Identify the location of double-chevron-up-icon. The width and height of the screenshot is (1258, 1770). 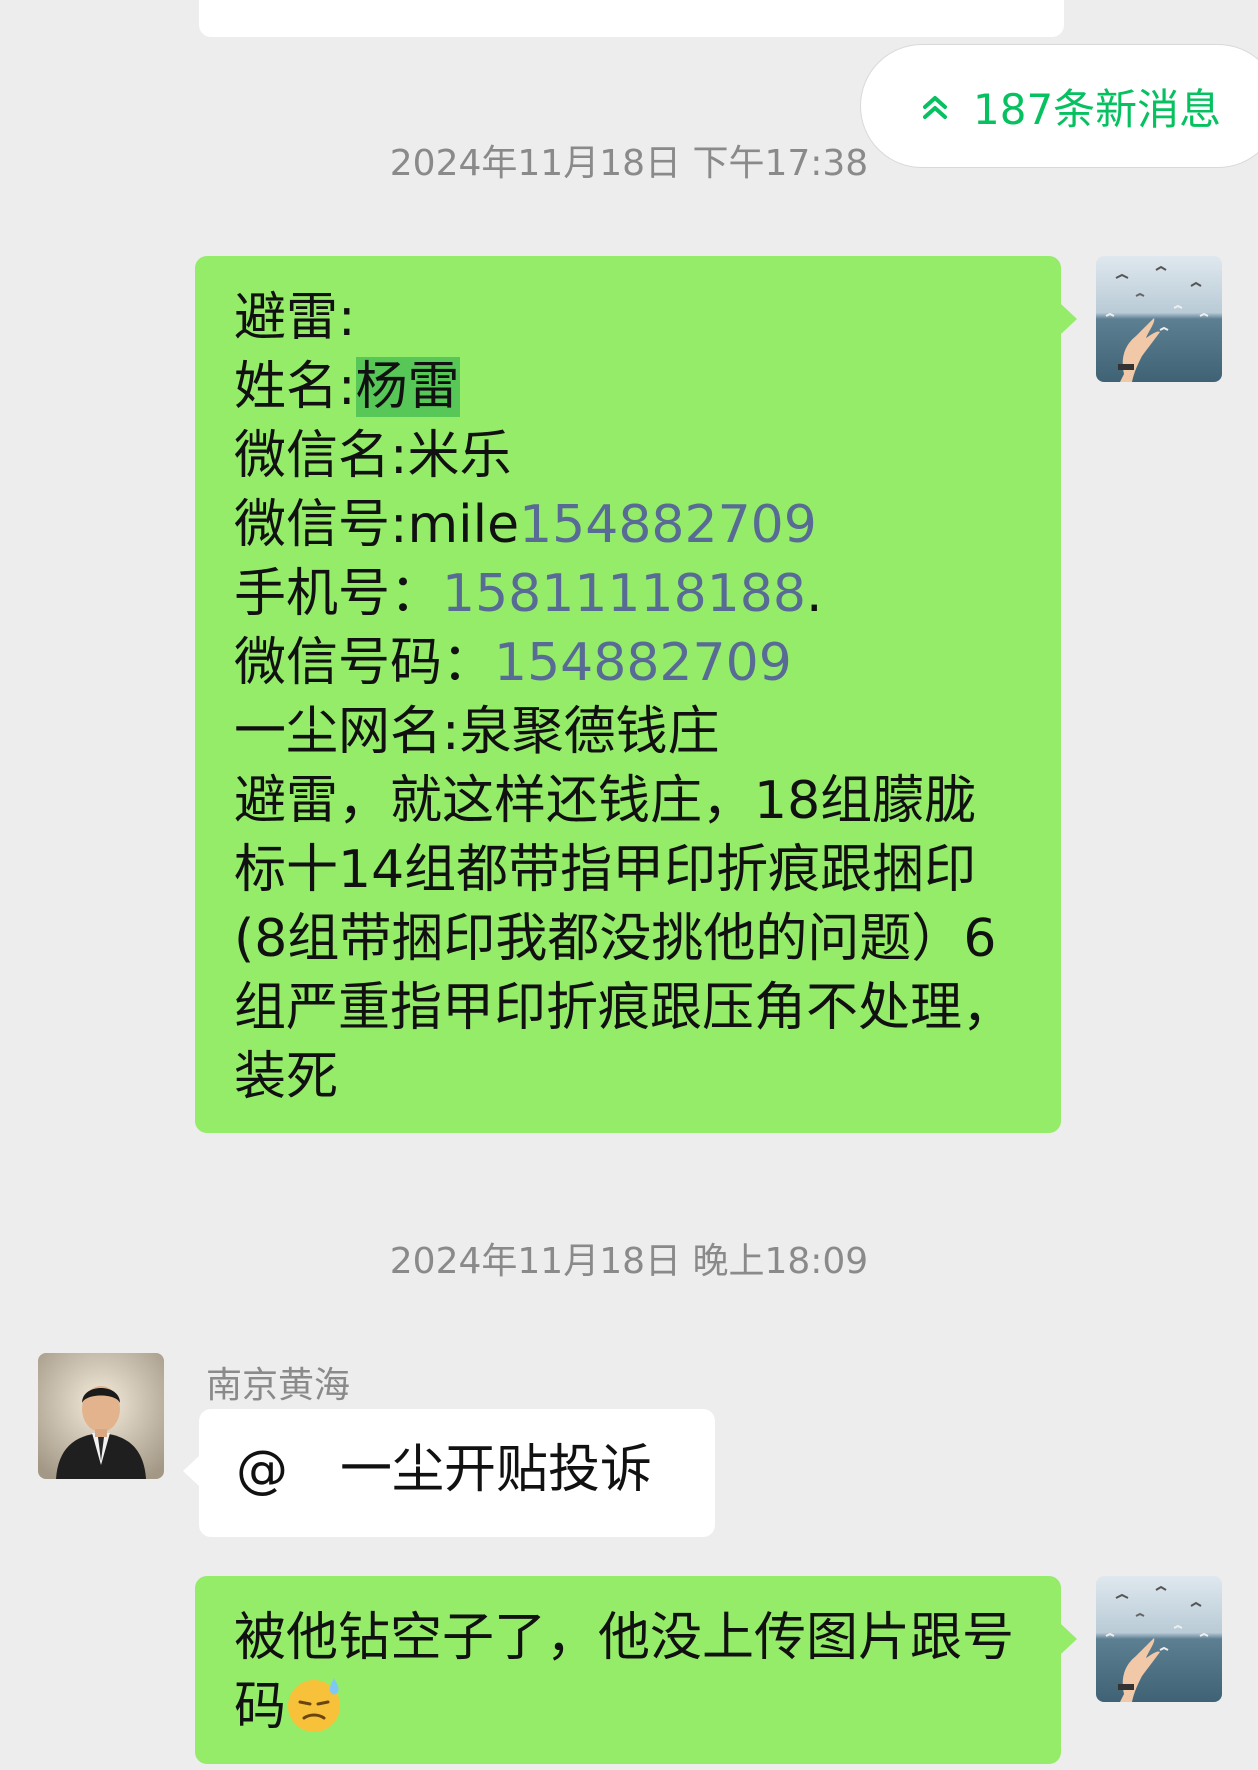
(935, 107).